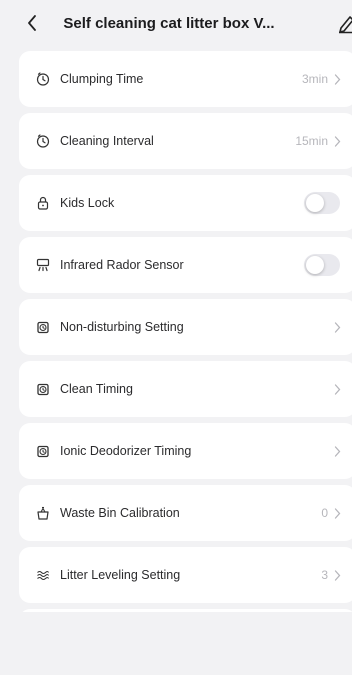  What do you see at coordinates (120, 513) in the screenshot?
I see `setting-label: Waste Bin Calibration` at bounding box center [120, 513].